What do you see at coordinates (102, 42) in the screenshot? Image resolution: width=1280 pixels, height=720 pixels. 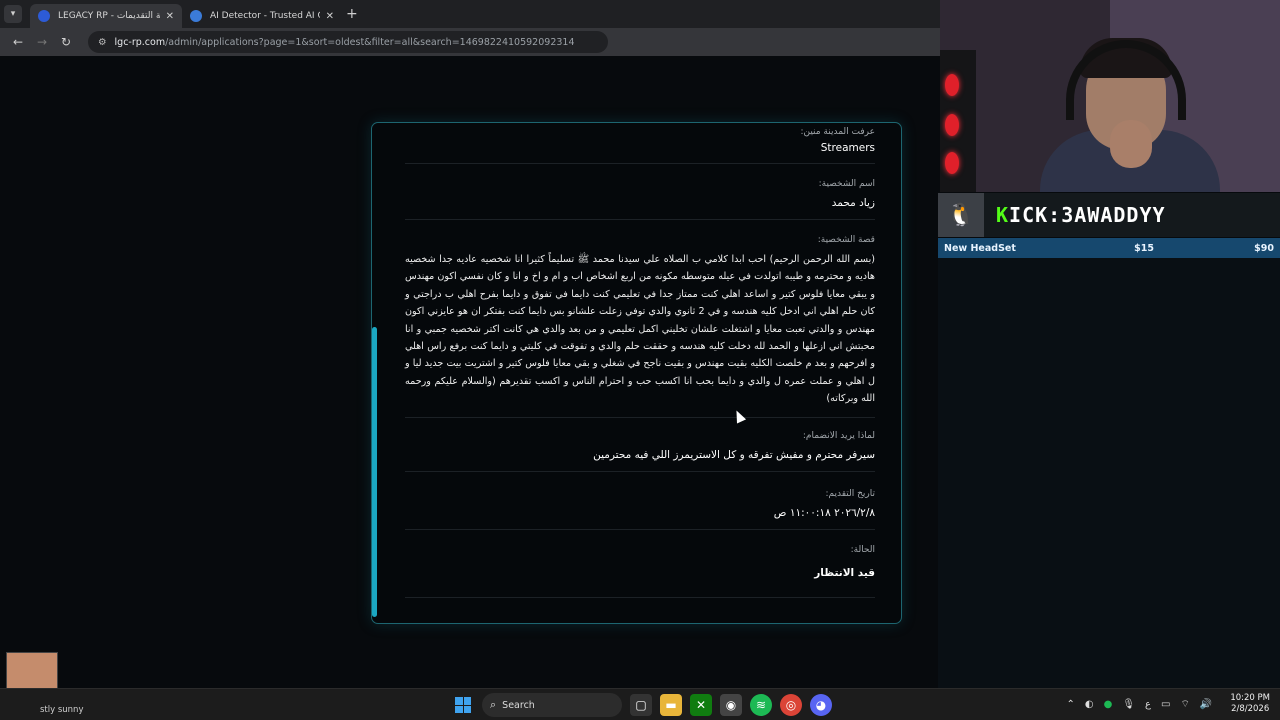 I see `site-info-icon: ⚙` at bounding box center [102, 42].